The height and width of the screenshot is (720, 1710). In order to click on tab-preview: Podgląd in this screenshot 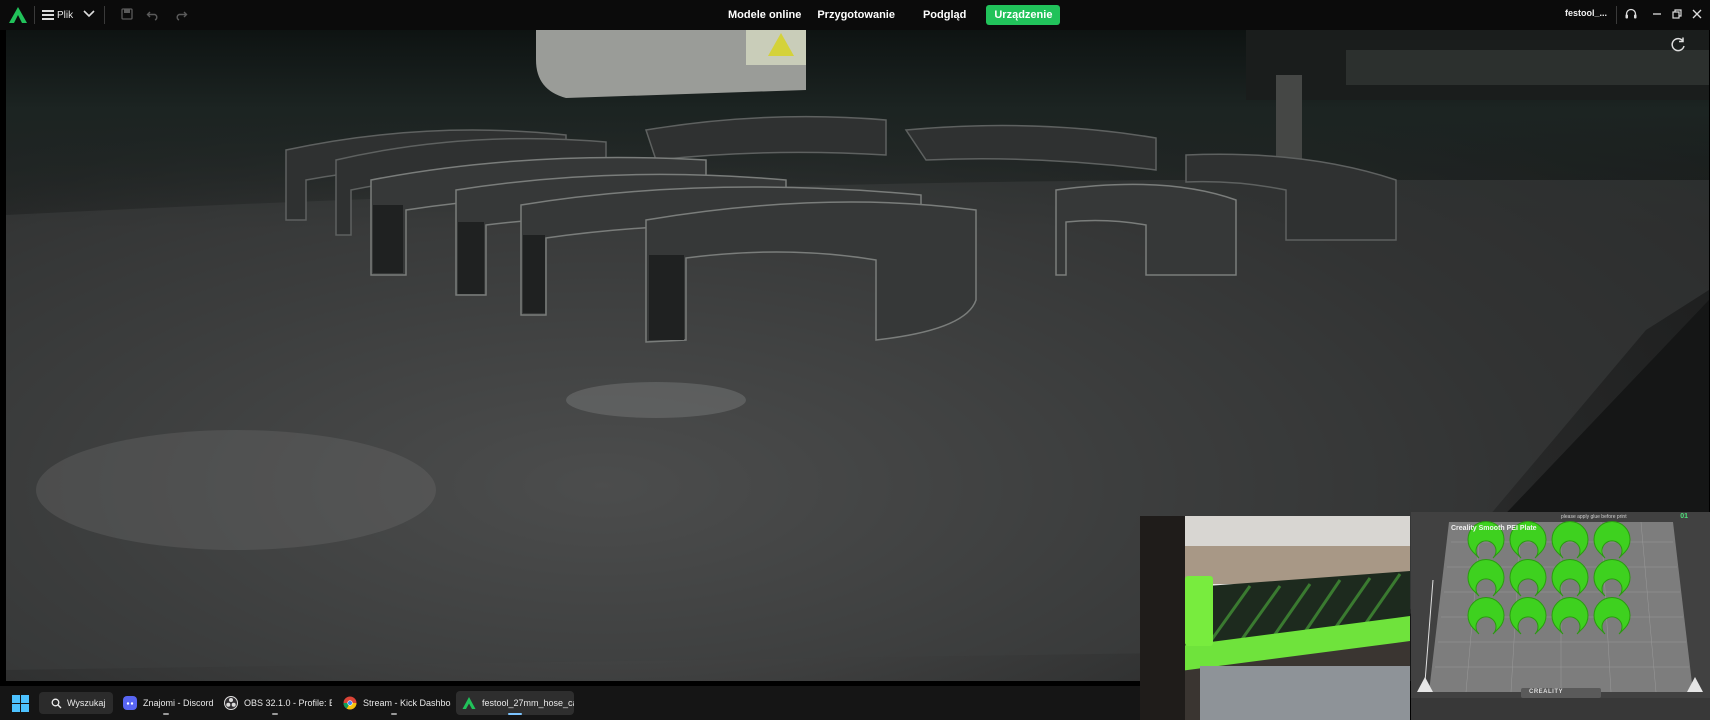, I will do `click(944, 15)`.